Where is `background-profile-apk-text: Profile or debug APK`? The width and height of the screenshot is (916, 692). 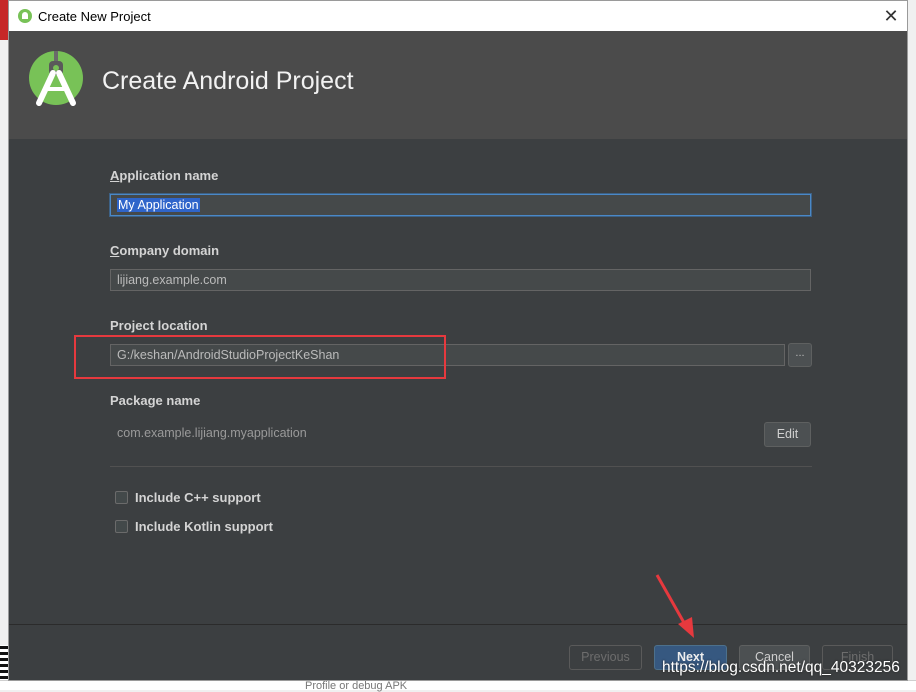 background-profile-apk-text: Profile or debug APK is located at coordinates (356, 686).